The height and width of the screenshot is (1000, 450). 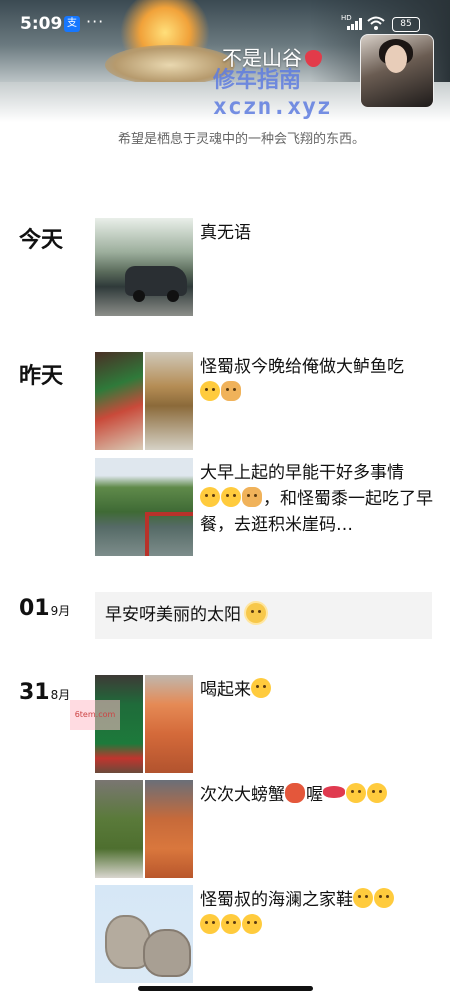 I want to click on post-text: 真无语, so click(x=317, y=233).